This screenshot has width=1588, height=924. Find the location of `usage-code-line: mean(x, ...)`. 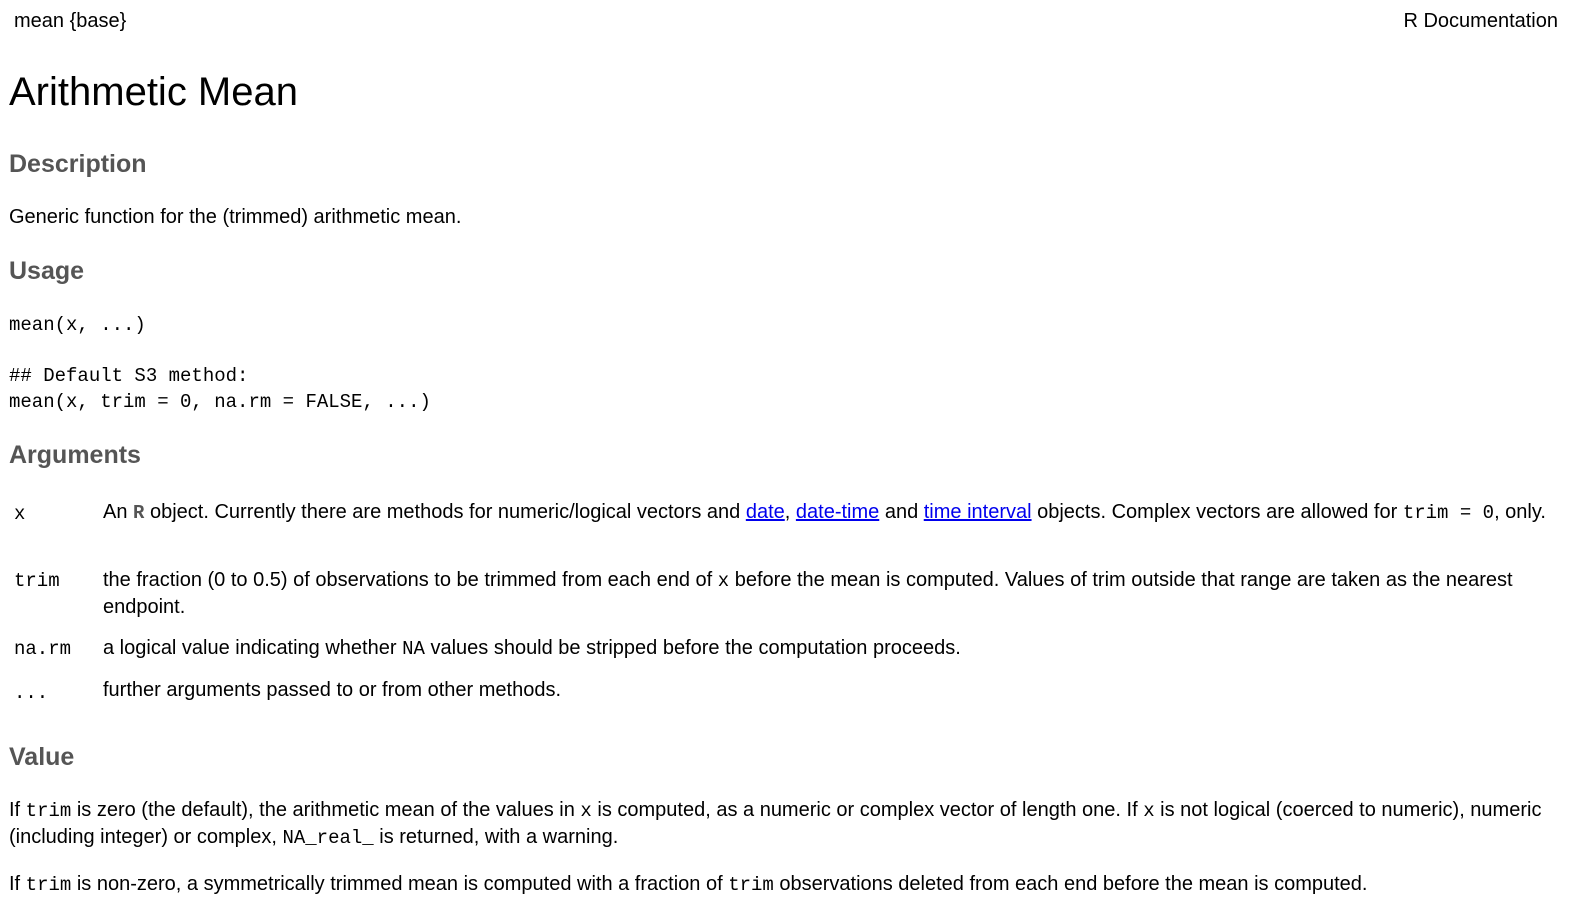

usage-code-line: mean(x, ...) is located at coordinates (77, 325).